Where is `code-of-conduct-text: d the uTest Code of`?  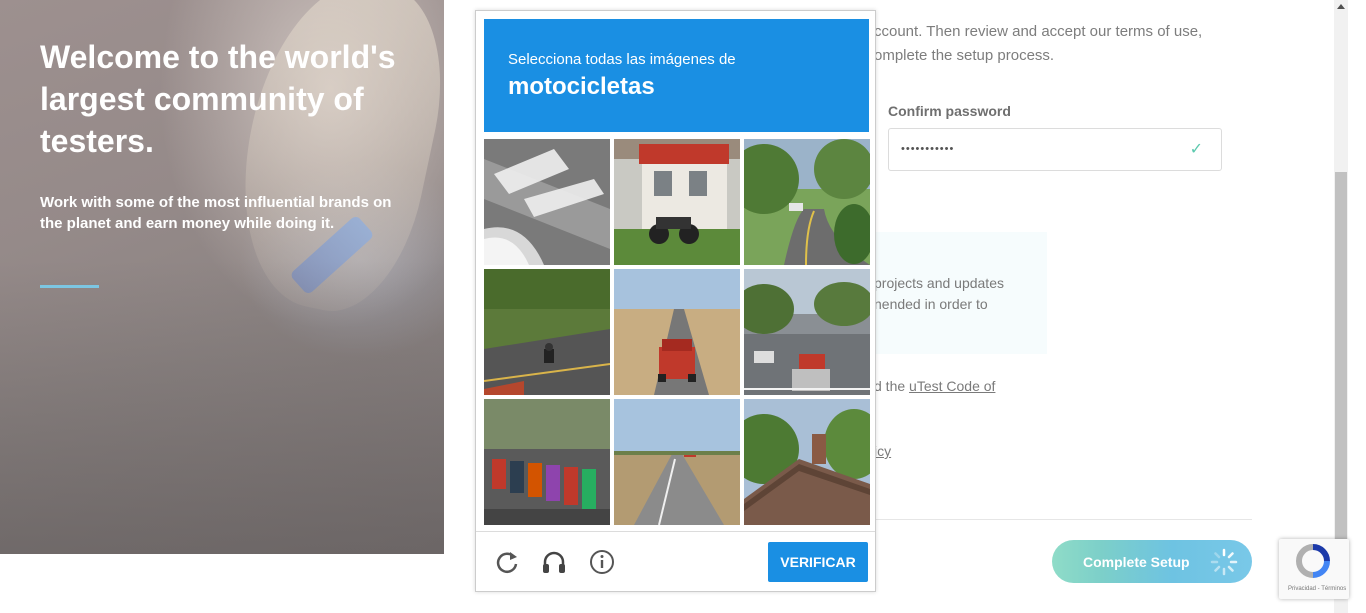 code-of-conduct-text: d the uTest Code of is located at coordinates (934, 386).